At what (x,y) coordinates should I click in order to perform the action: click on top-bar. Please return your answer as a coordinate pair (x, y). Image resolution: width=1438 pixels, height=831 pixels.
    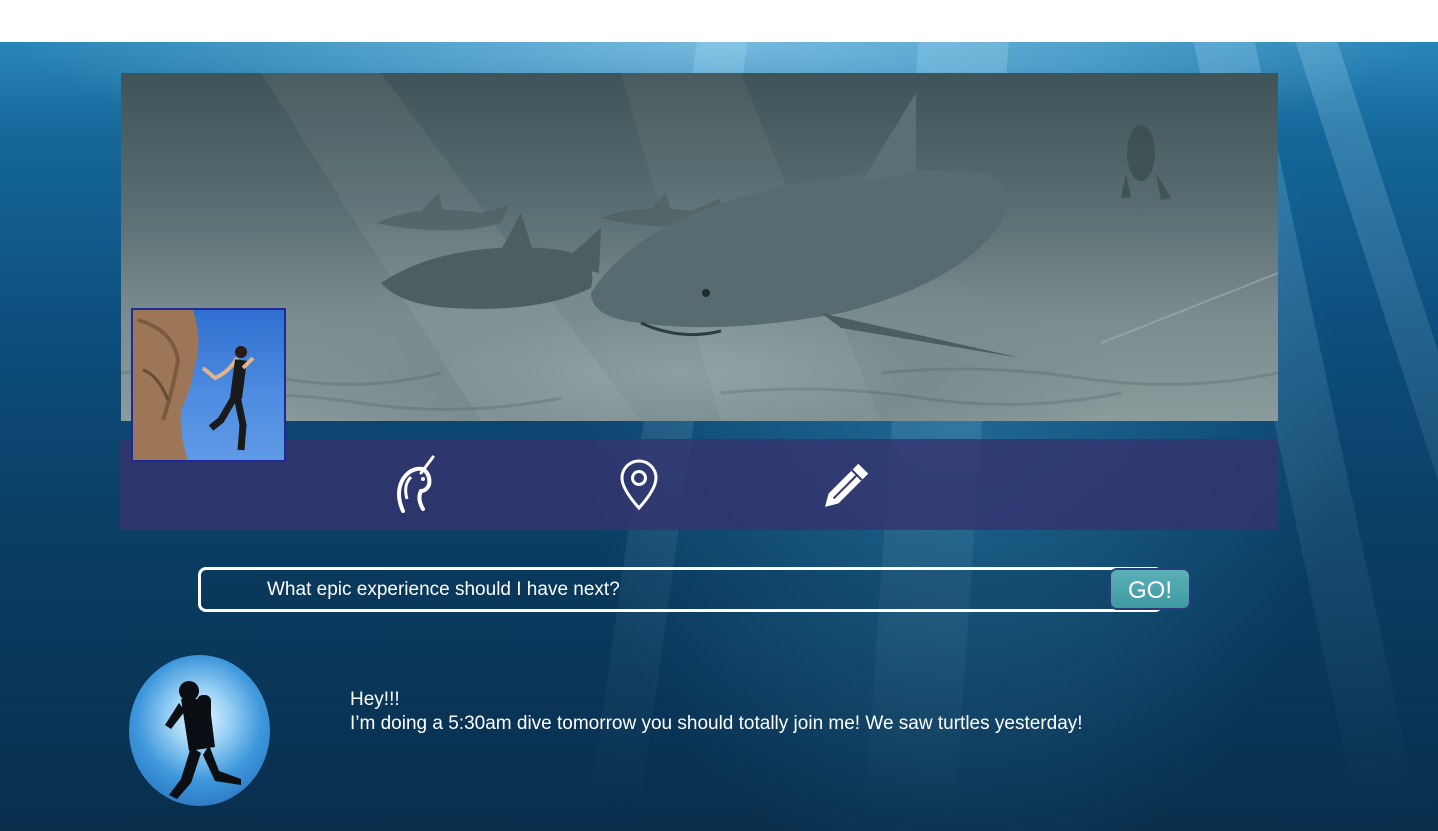
    Looking at the image, I should click on (719, 21).